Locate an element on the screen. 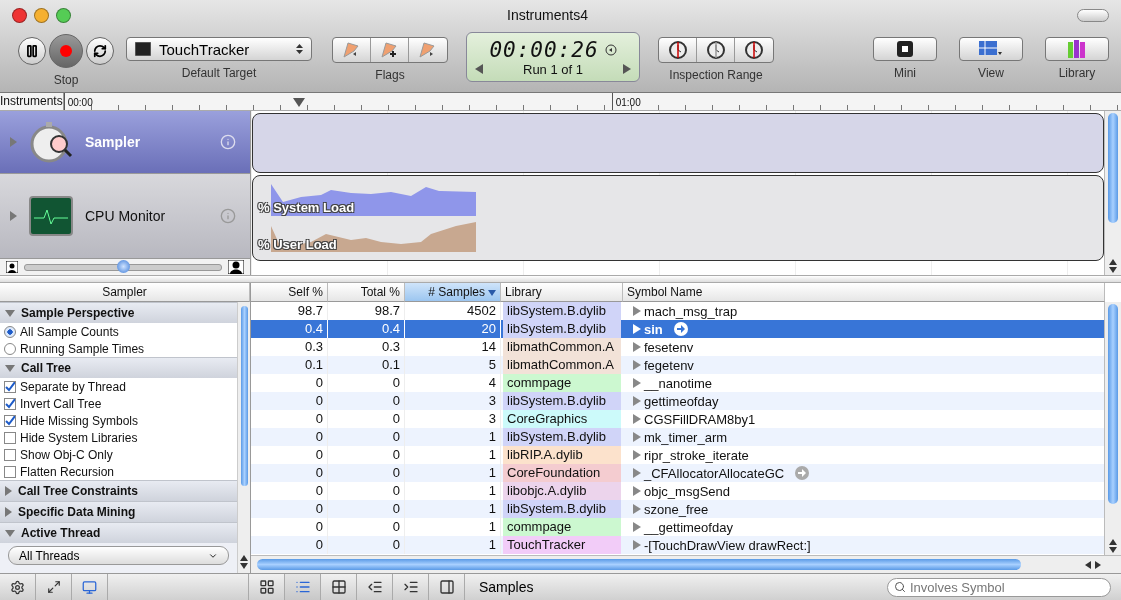 Image resolution: width=1121 pixels, height=600 pixels. section-header: Sample Perspective is located at coordinates (118, 312).